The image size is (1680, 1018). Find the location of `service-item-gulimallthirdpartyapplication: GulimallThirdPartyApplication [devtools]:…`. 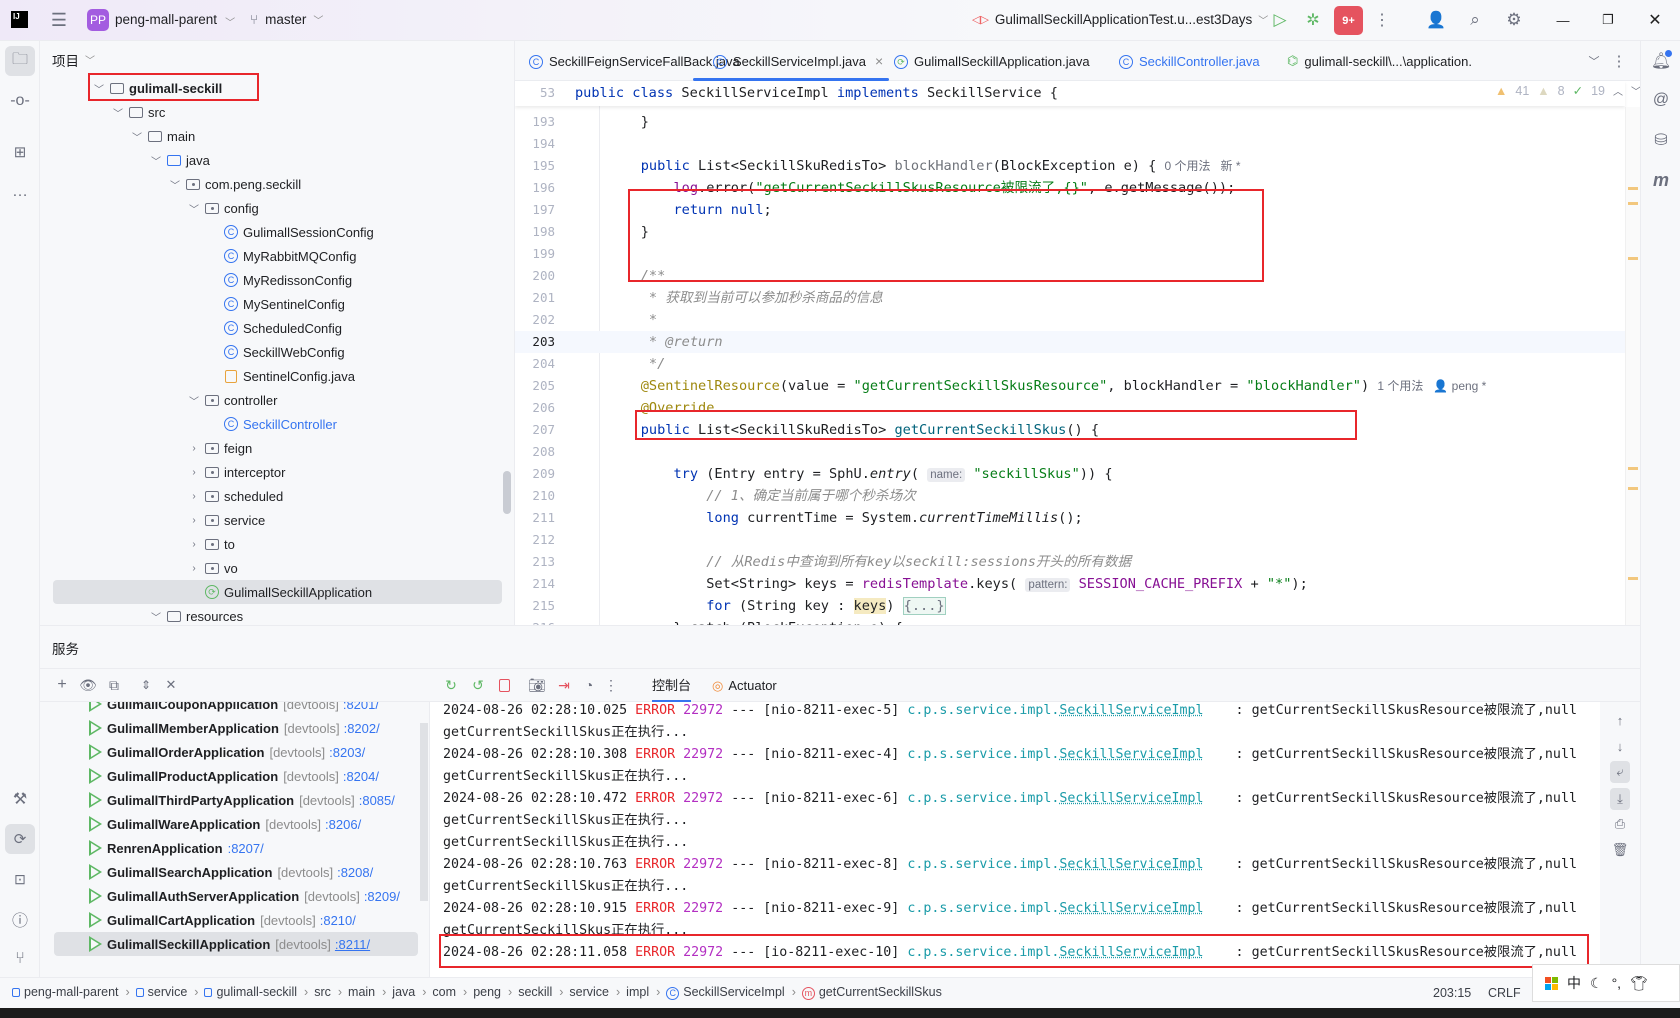

service-item-gulimallthirdpartyapplication: GulimallThirdPartyApplication [devtools]:… is located at coordinates (234, 800).